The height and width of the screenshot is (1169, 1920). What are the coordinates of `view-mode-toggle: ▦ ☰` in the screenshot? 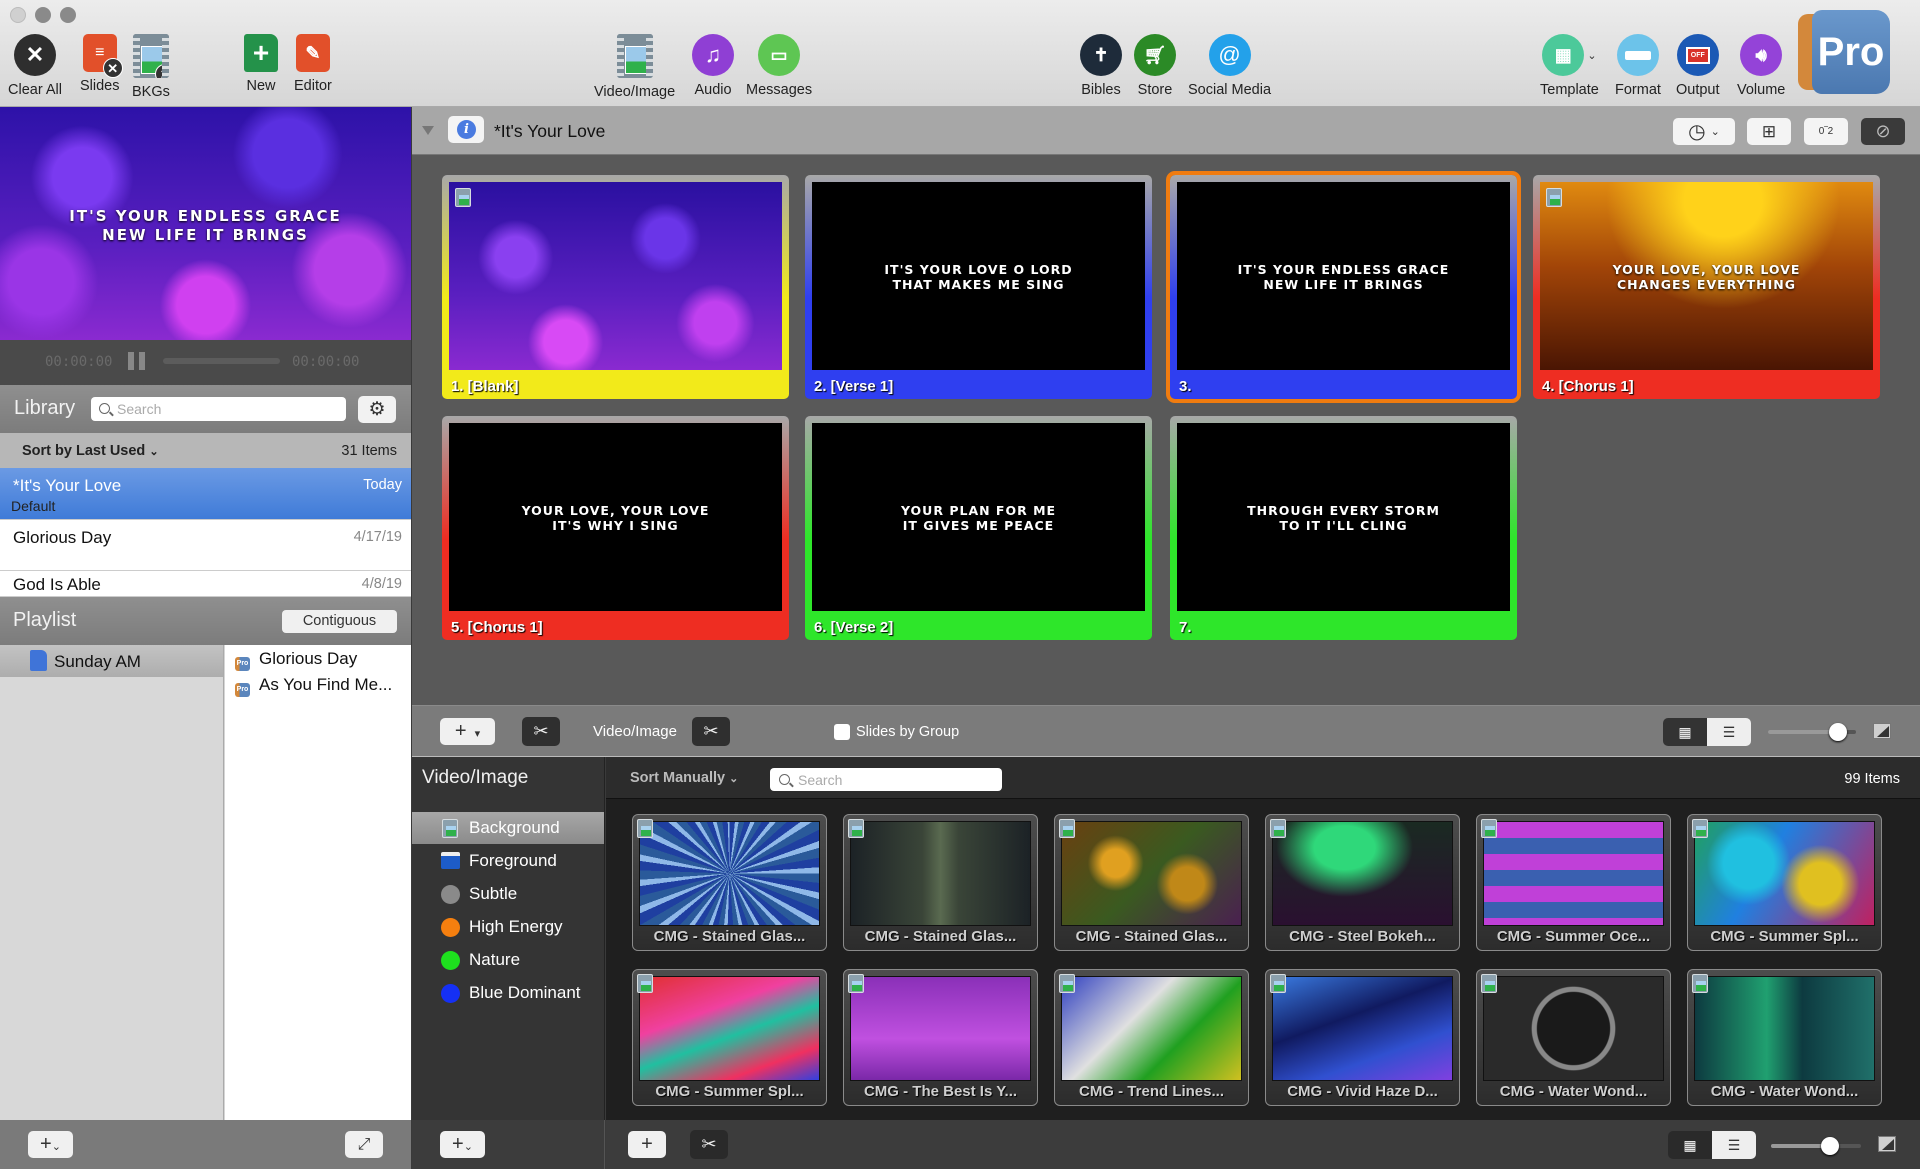 It's located at (1707, 732).